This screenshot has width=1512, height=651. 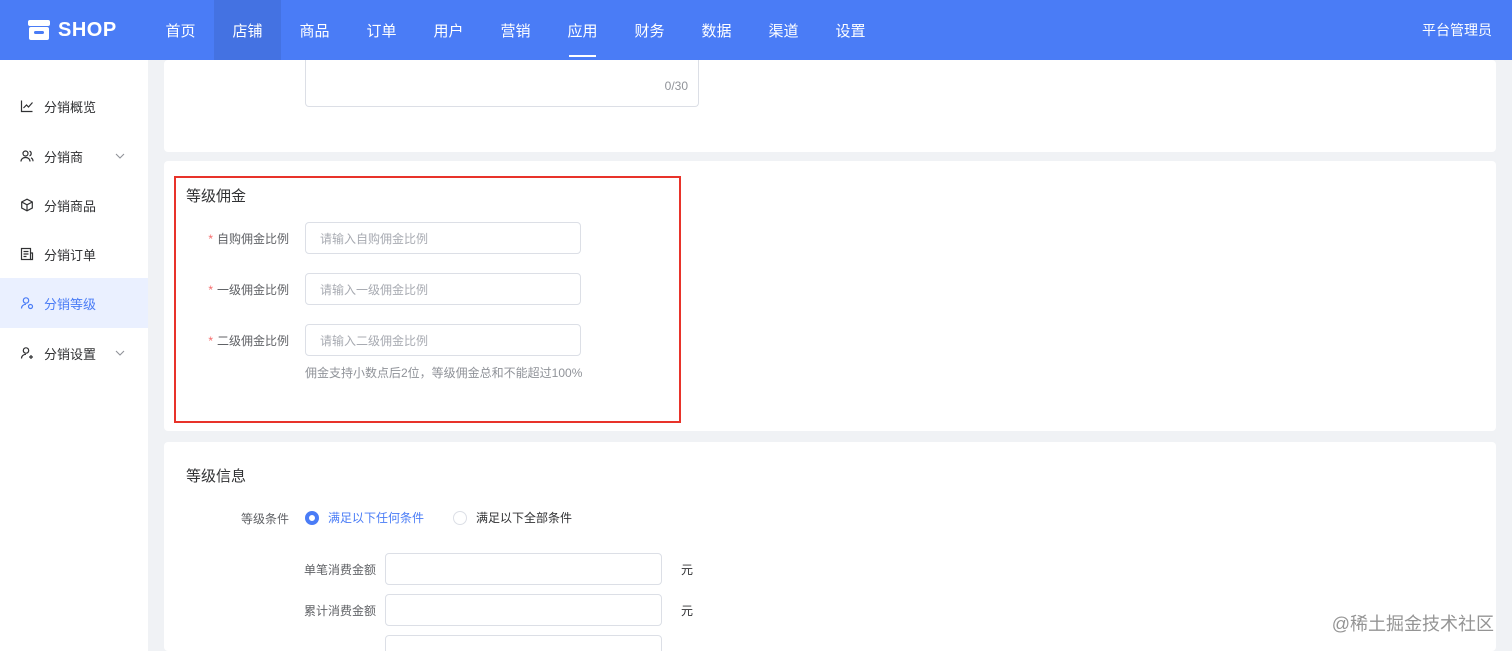 What do you see at coordinates (427, 299) in the screenshot?
I see `highlight-annotation-box` at bounding box center [427, 299].